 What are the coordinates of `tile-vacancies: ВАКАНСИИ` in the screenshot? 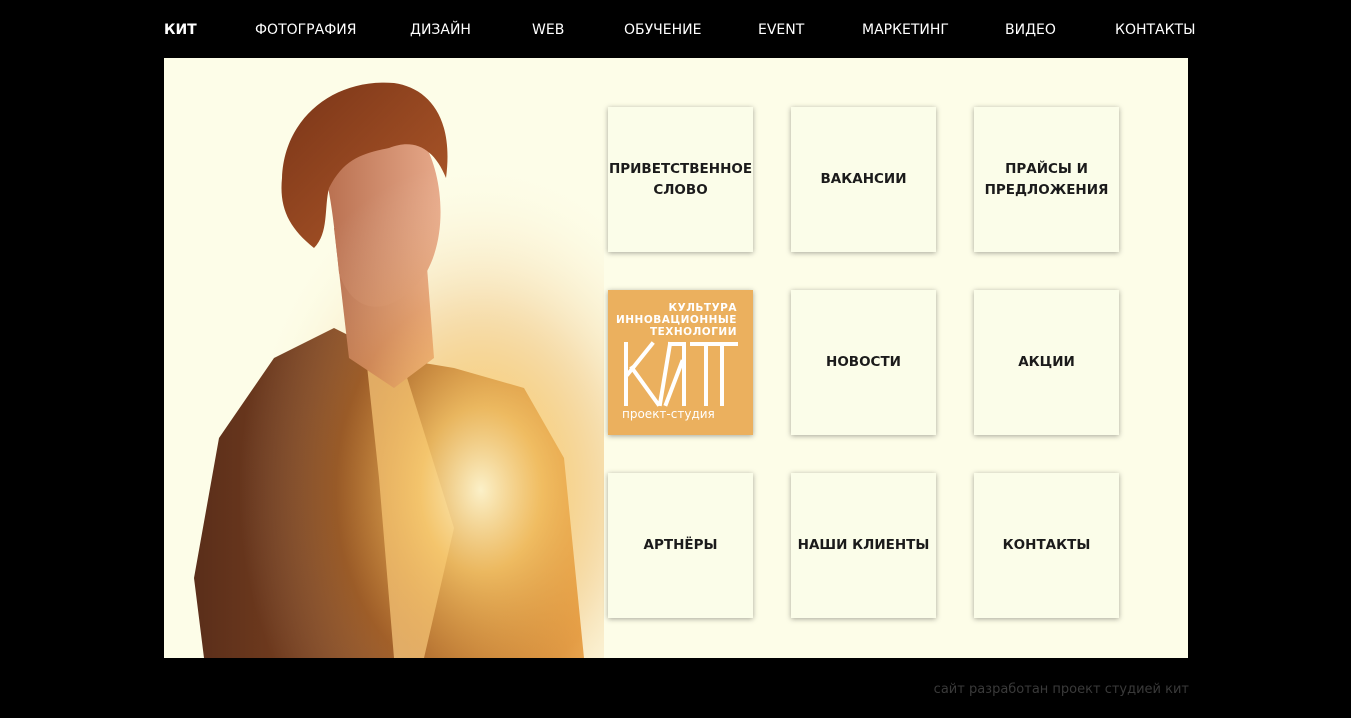 It's located at (863, 179).